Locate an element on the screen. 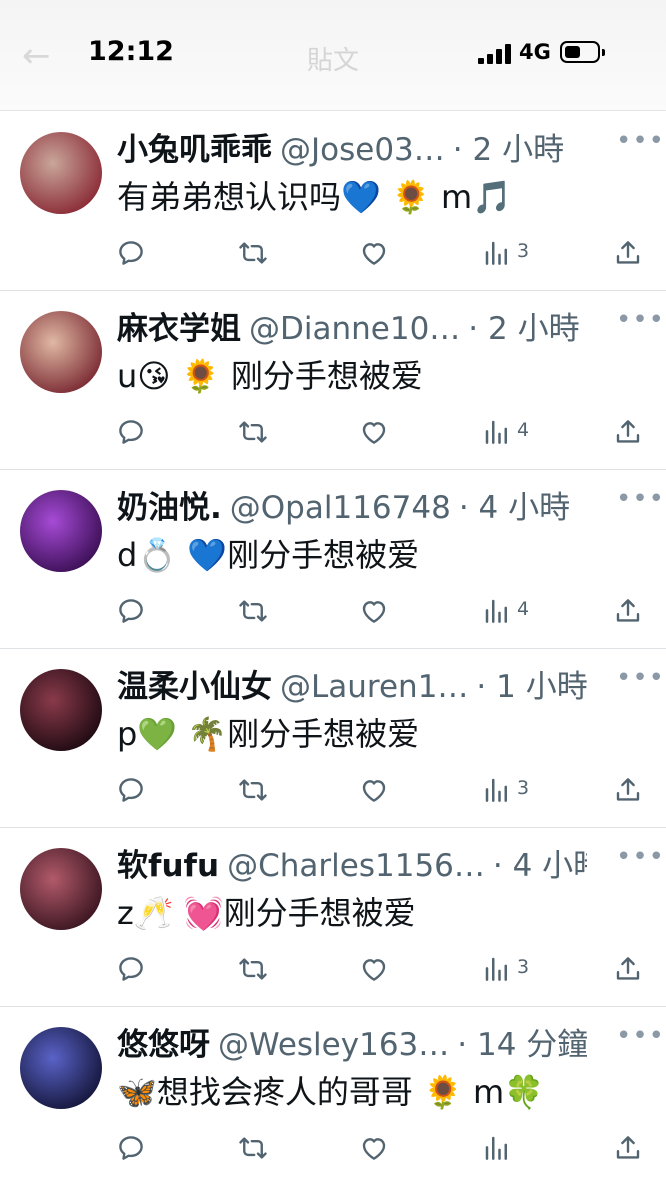  tweet-item: 软fufu@Charles1156…· 4 小時 ••• z🥂 💓刚分手想被爱 3 is located at coordinates (333, 917).